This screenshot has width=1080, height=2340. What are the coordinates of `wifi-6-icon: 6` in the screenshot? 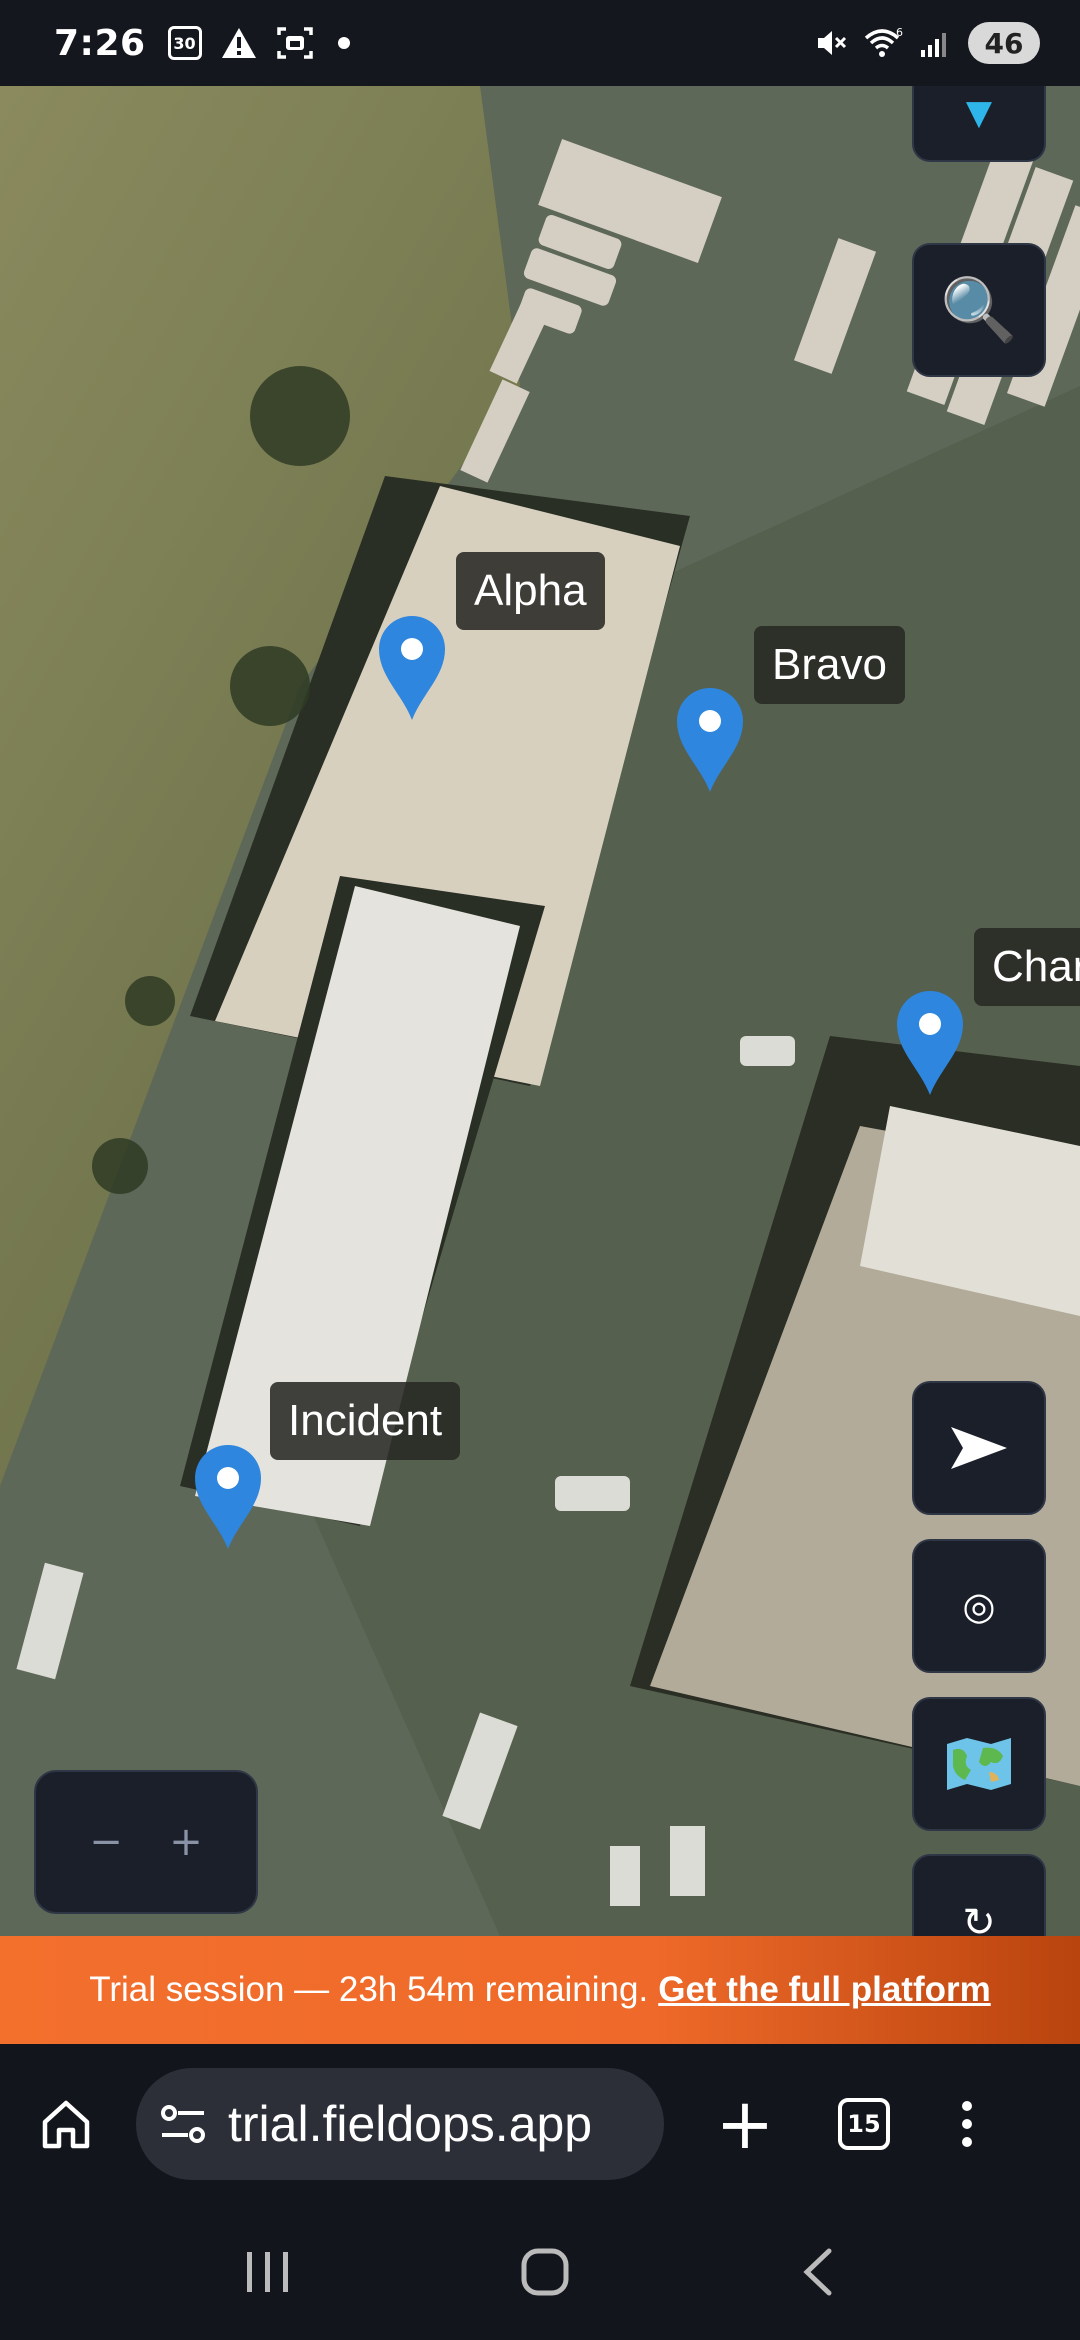 It's located at (884, 43).